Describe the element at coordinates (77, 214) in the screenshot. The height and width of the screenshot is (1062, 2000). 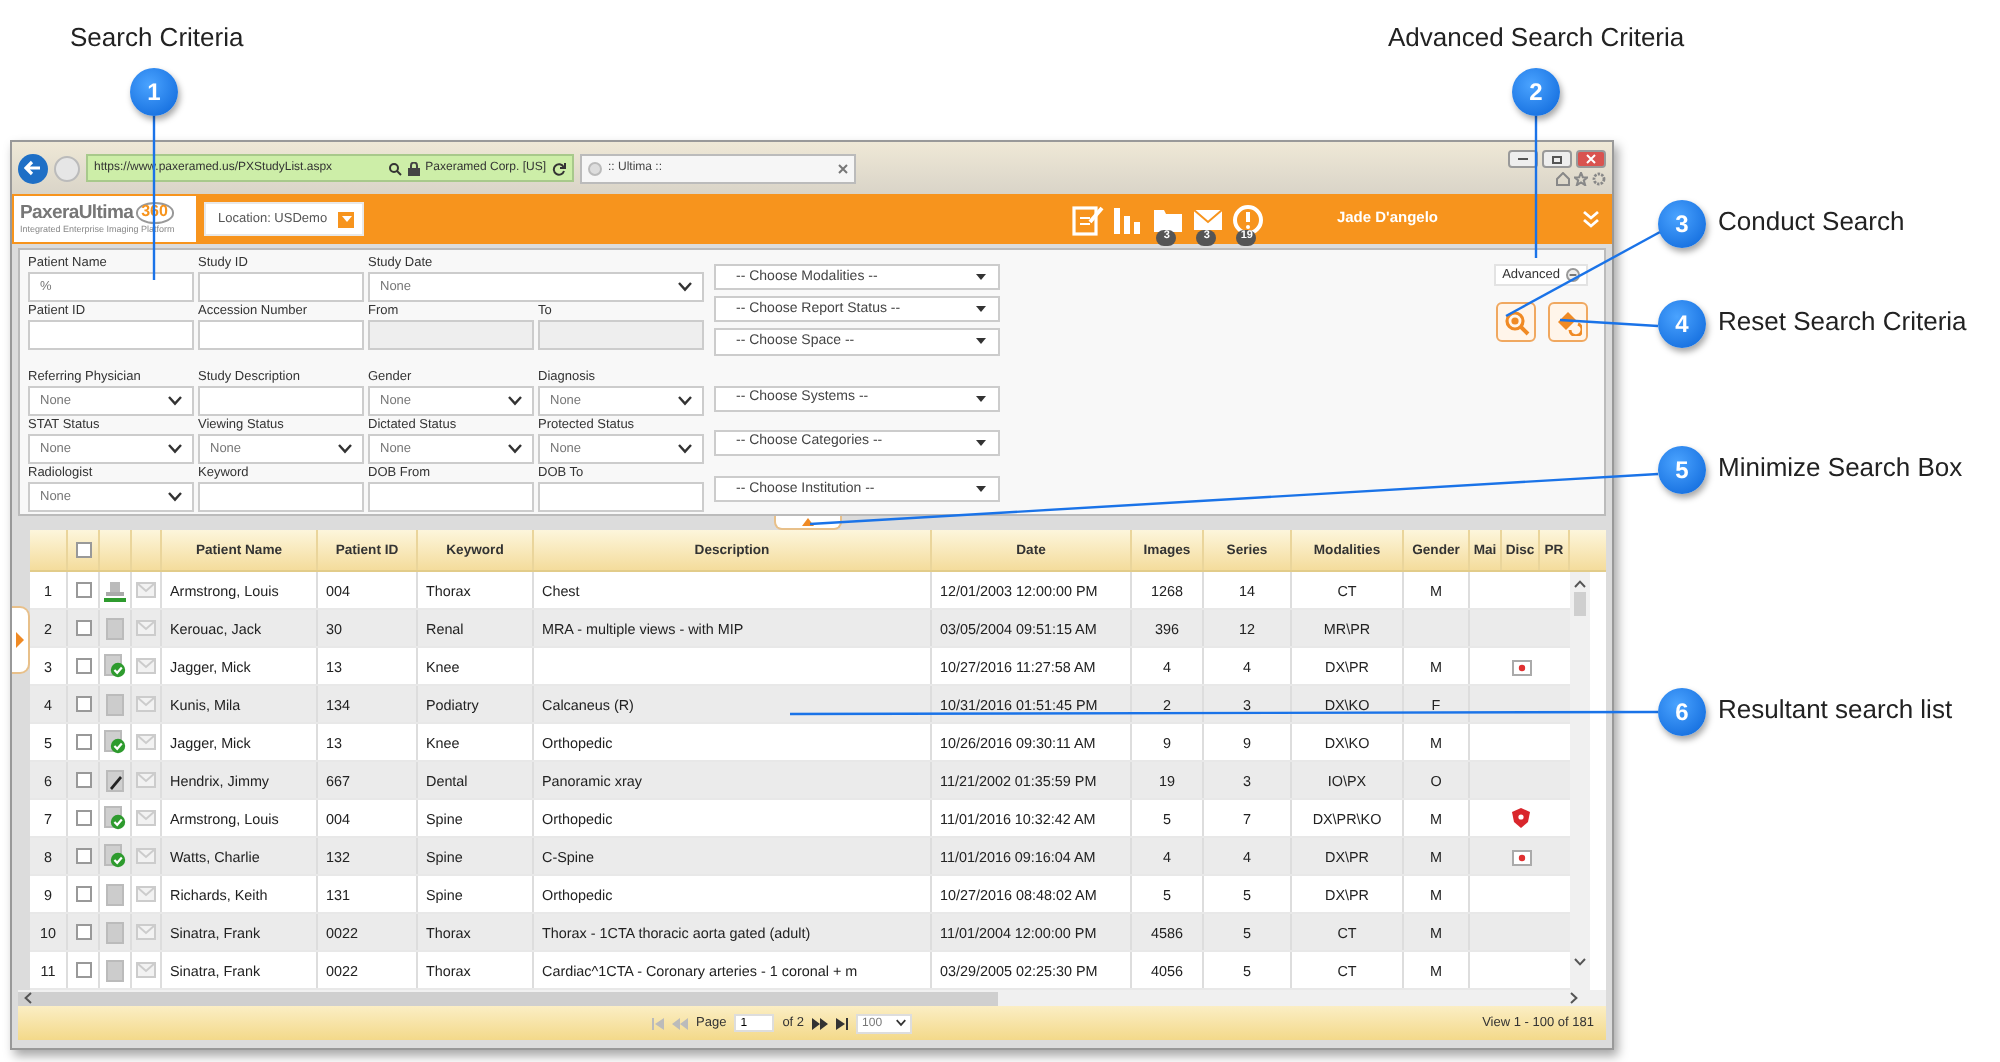
I see `logo-text: PaxeraUltima` at that location.